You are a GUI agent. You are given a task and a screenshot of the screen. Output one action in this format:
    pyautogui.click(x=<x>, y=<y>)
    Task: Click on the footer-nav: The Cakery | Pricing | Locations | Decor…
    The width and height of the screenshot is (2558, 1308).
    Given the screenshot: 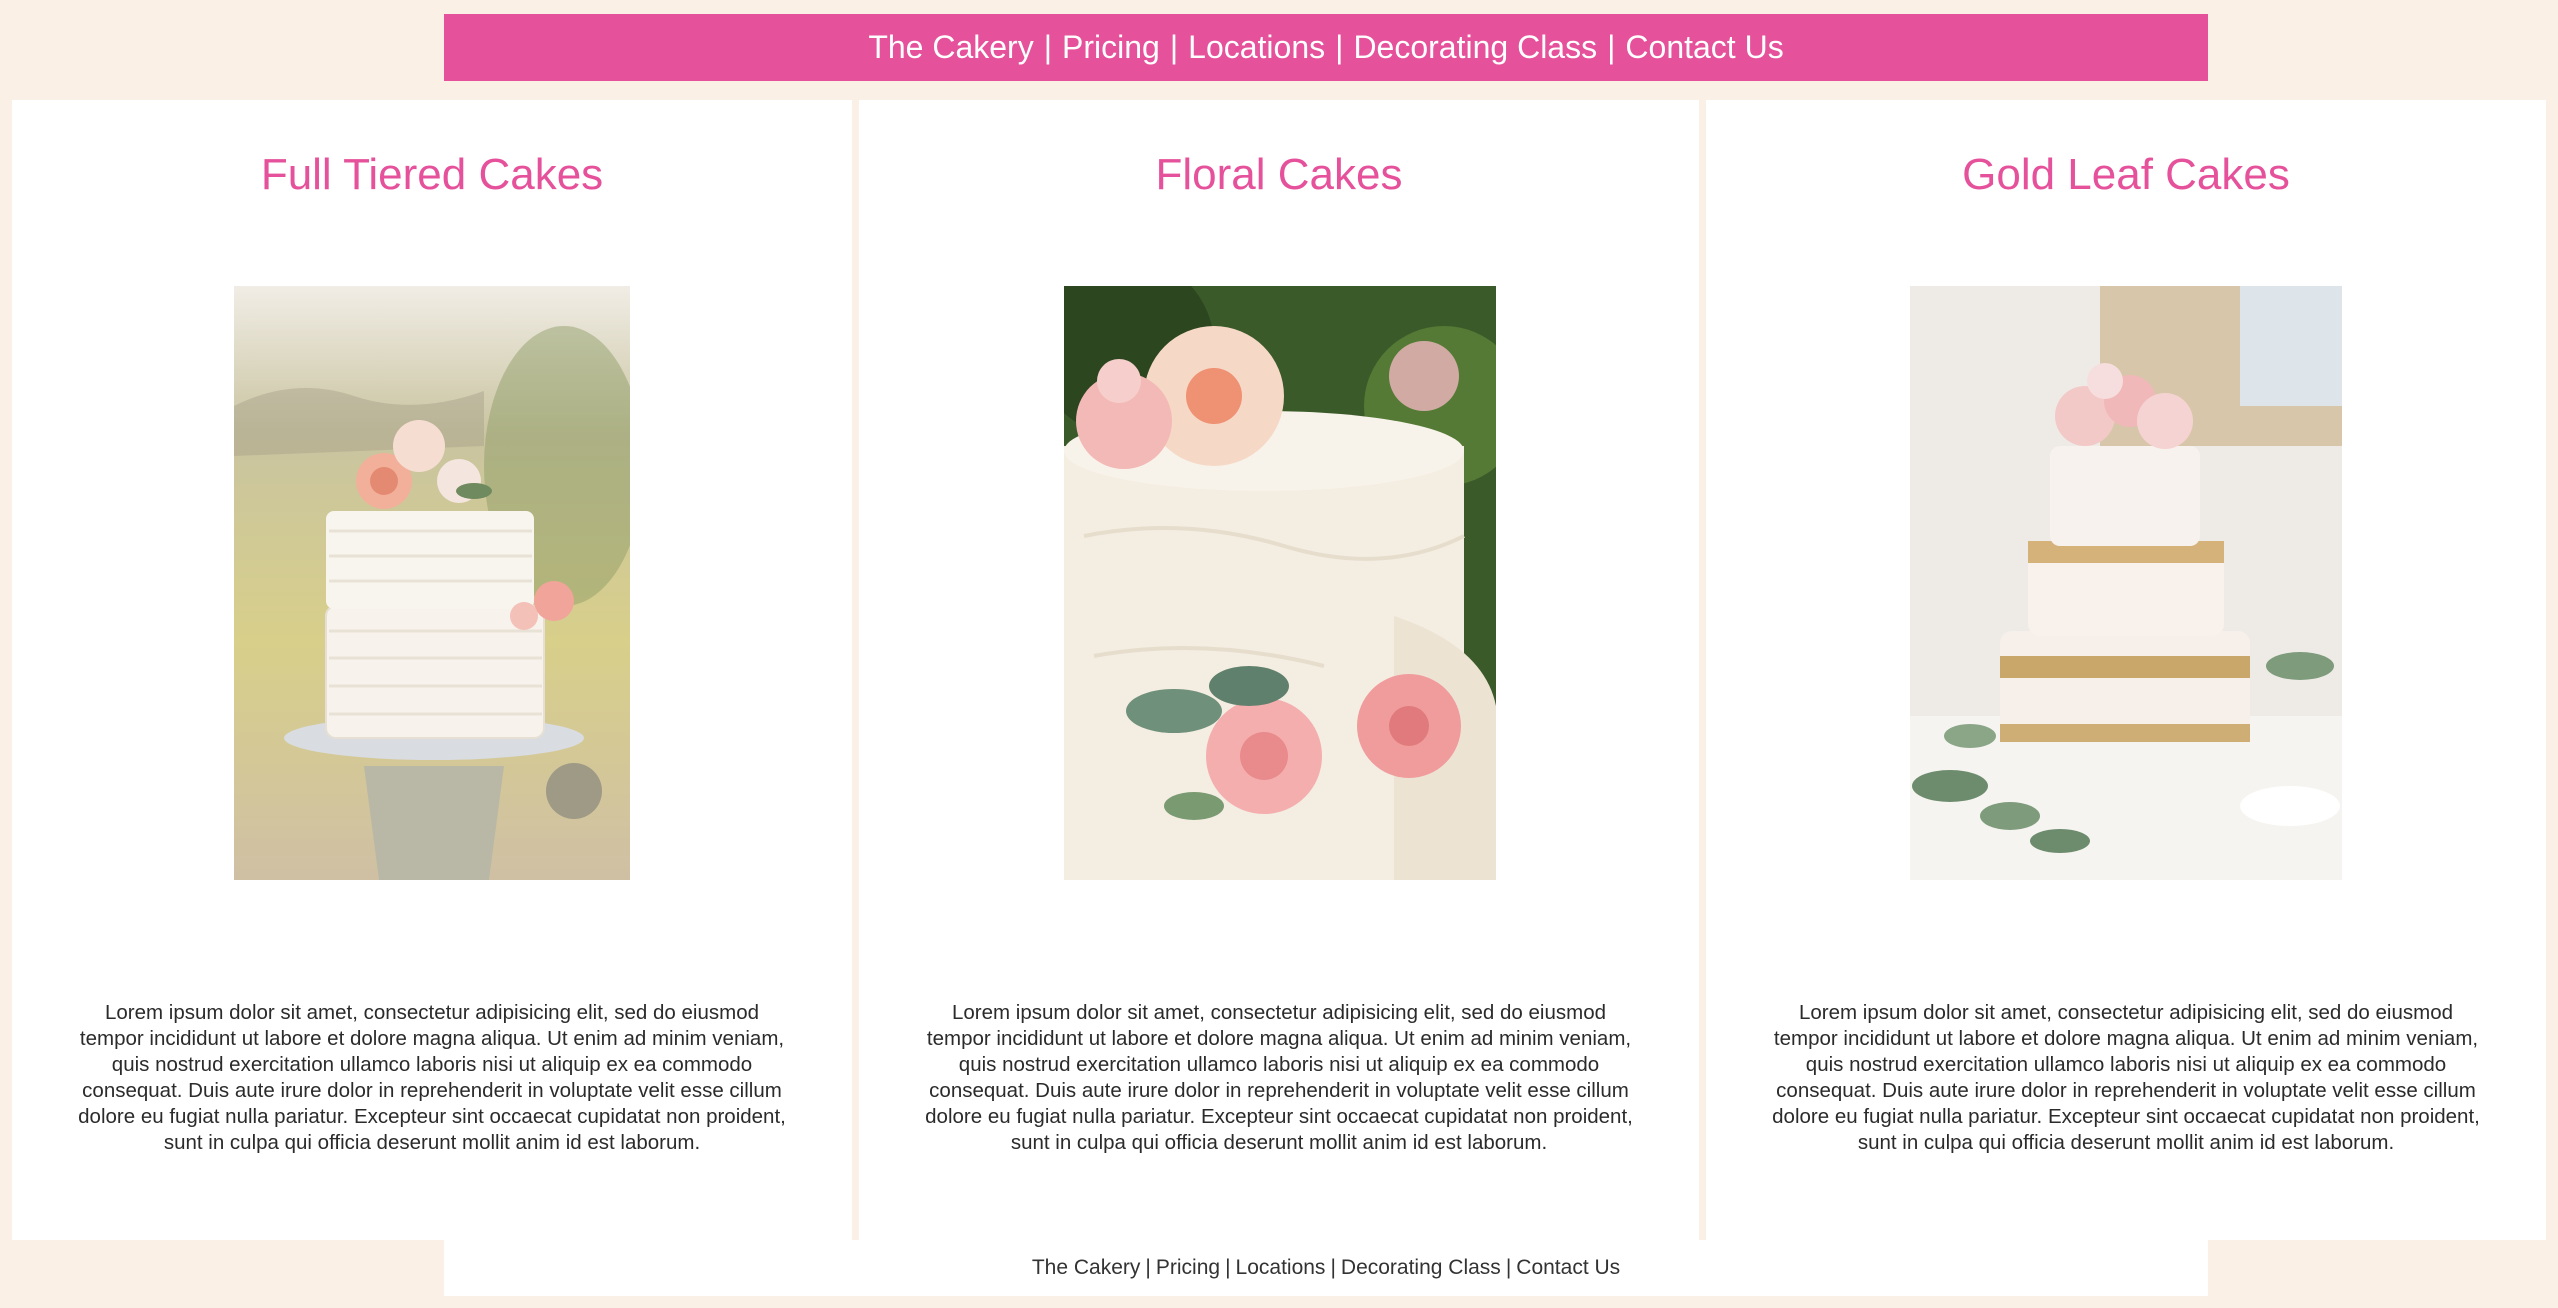 What is the action you would take?
    pyautogui.click(x=1326, y=1268)
    